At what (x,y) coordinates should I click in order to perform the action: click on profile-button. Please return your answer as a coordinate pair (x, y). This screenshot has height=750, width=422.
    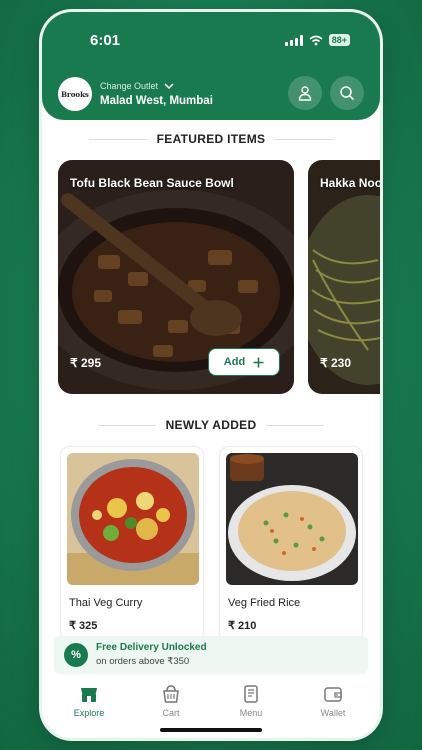
    Looking at the image, I should click on (305, 93).